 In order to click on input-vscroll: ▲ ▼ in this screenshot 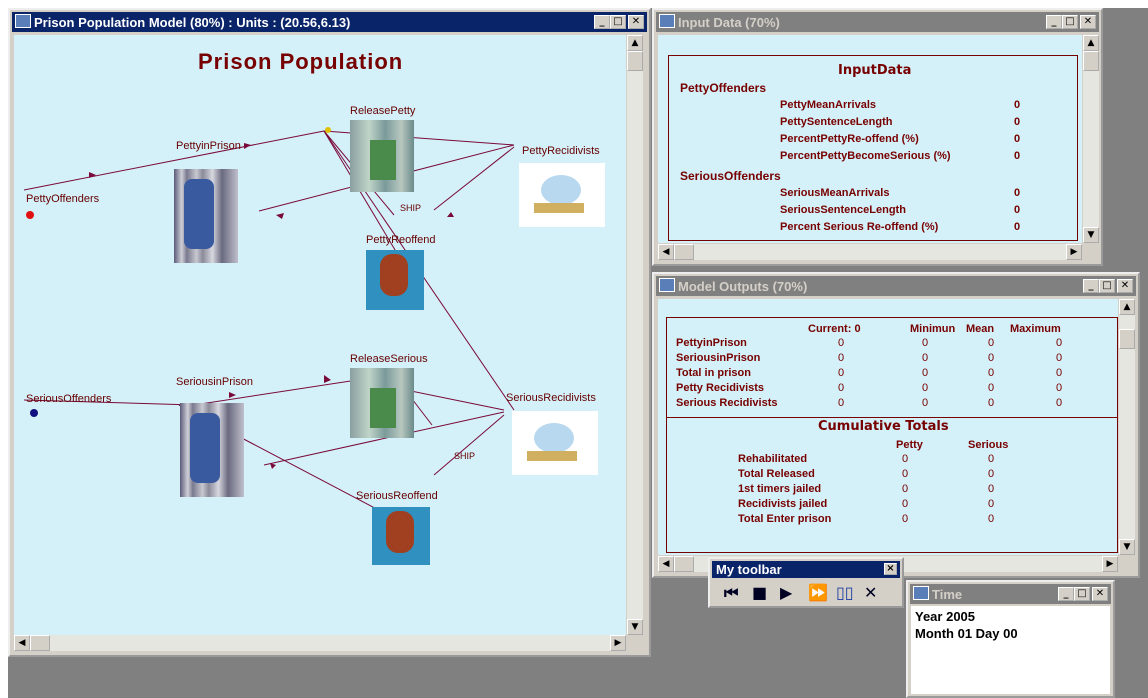, I will do `click(1091, 139)`.